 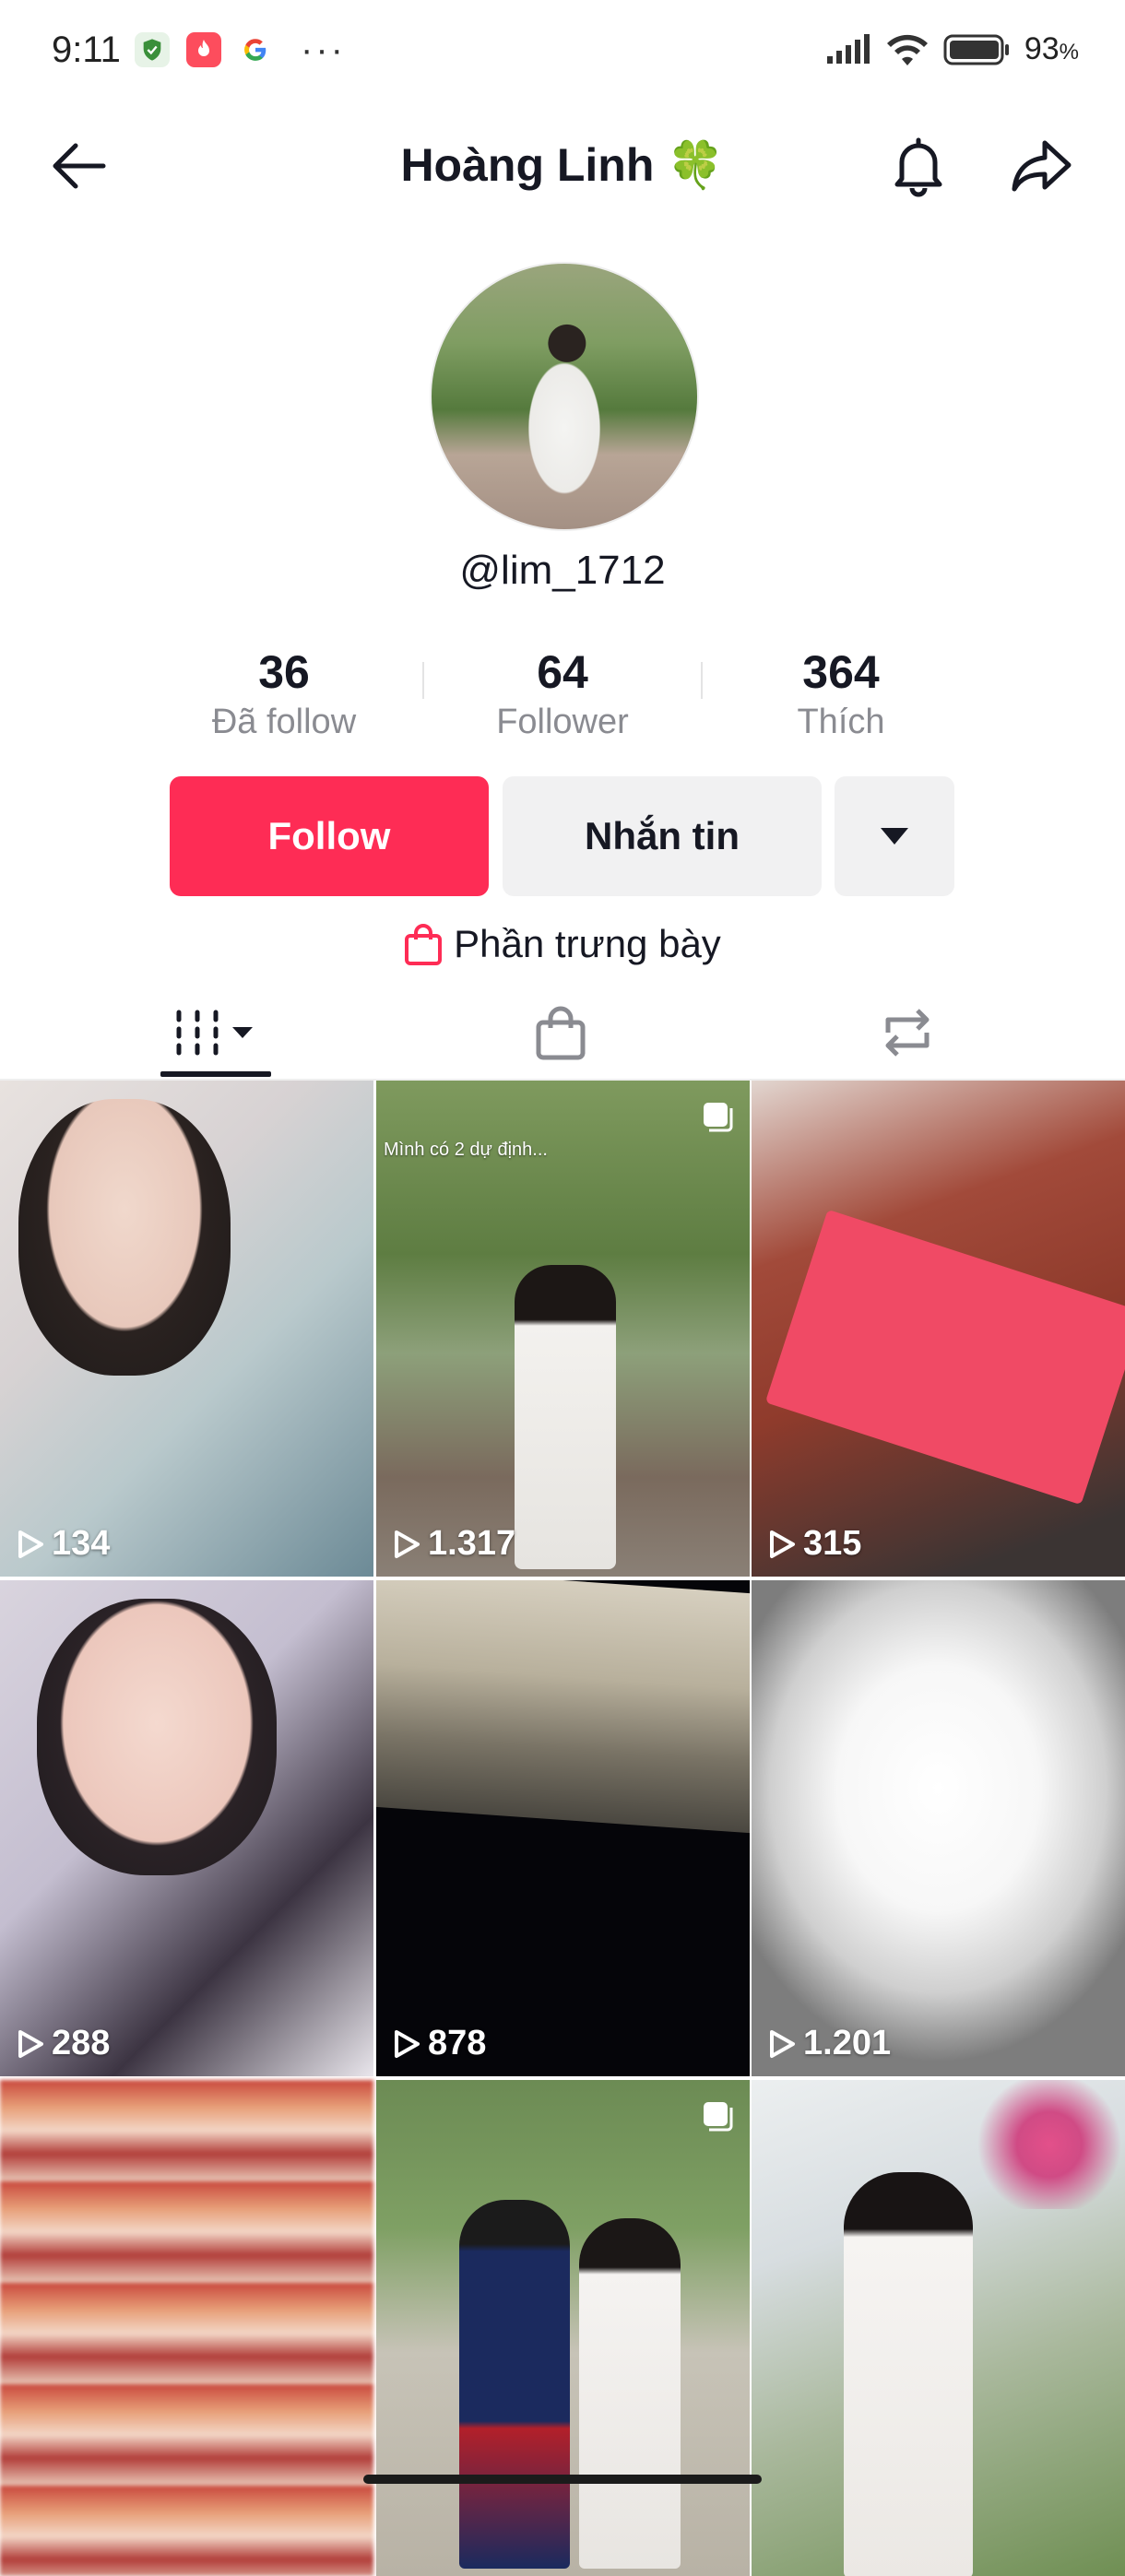 What do you see at coordinates (976, 49) in the screenshot?
I see `battery-icon` at bounding box center [976, 49].